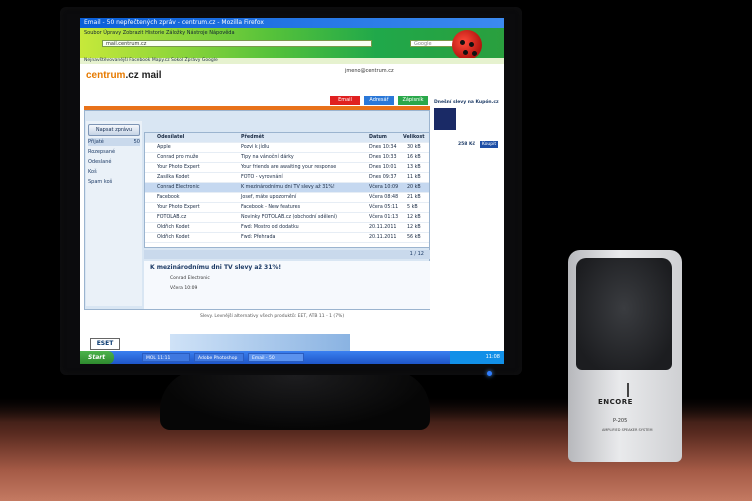 The image size is (752, 501). Describe the element at coordinates (166, 357) in the screenshot. I see `task-item: MOL 11:11` at that location.